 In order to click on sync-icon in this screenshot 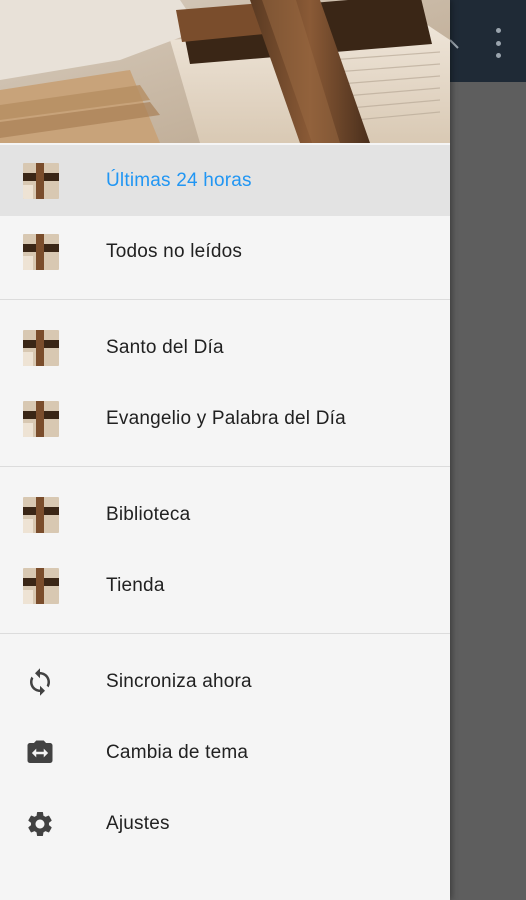, I will do `click(40, 682)`.